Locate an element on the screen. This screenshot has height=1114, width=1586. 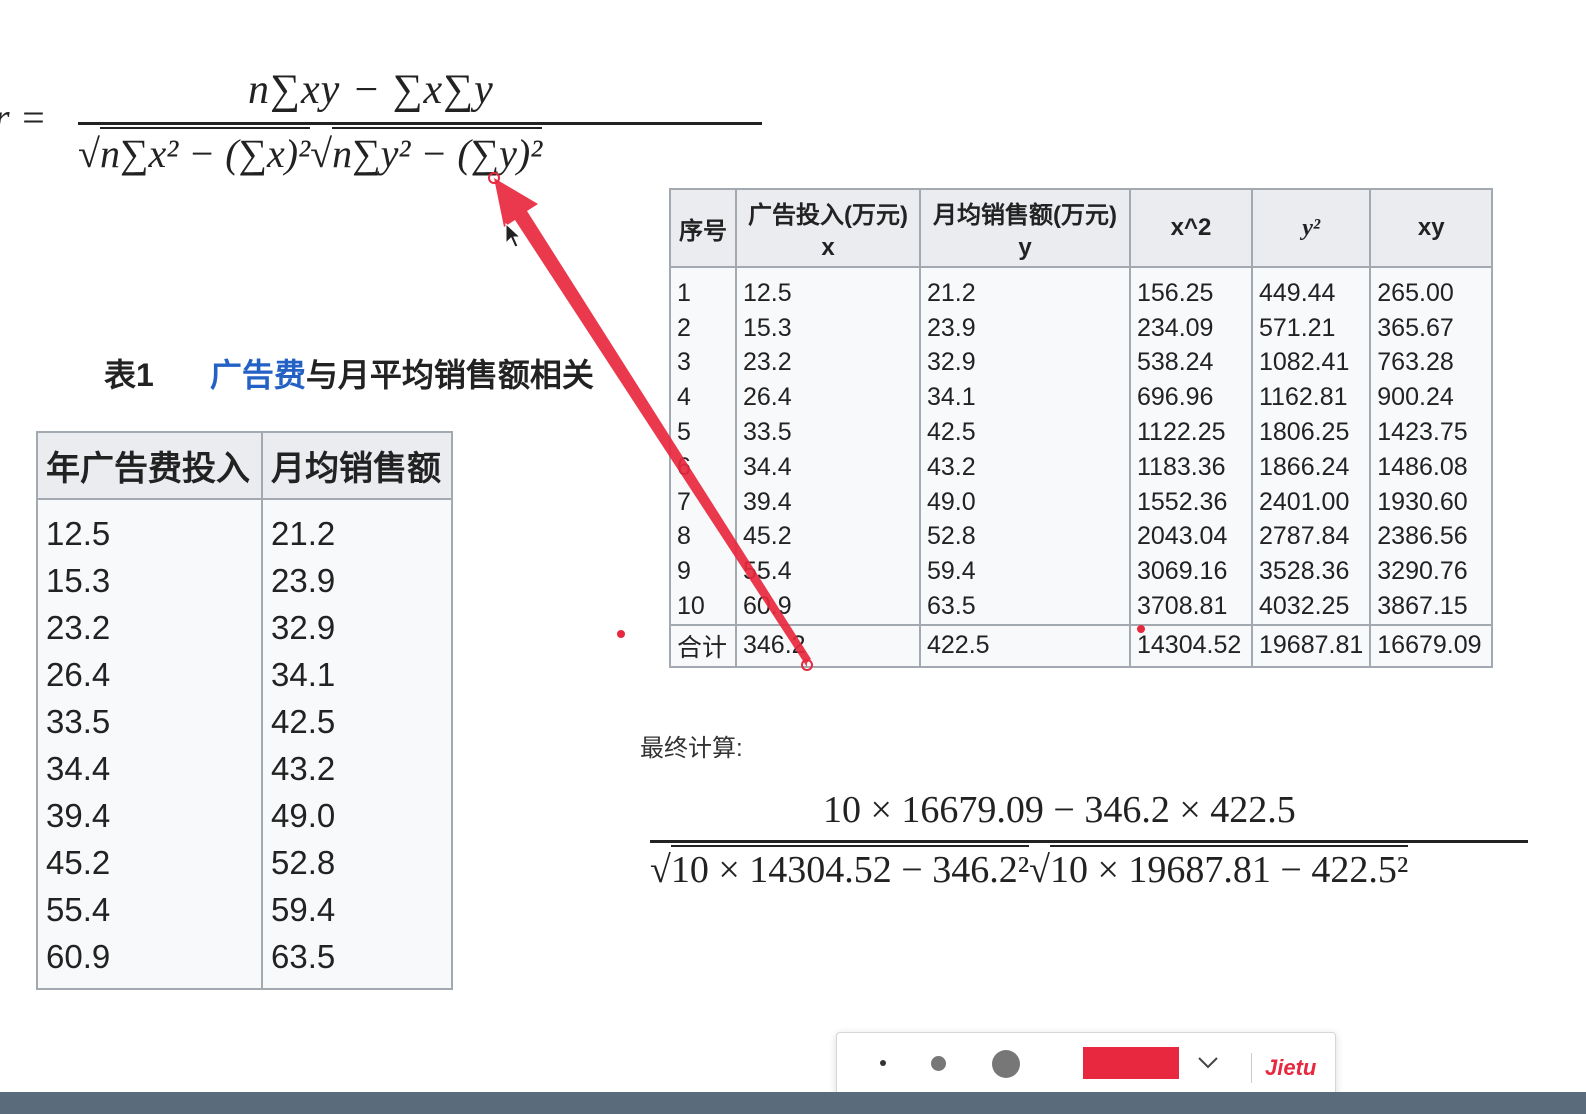
screenshot-toolbar: Jietu is located at coordinates (1086, 1064).